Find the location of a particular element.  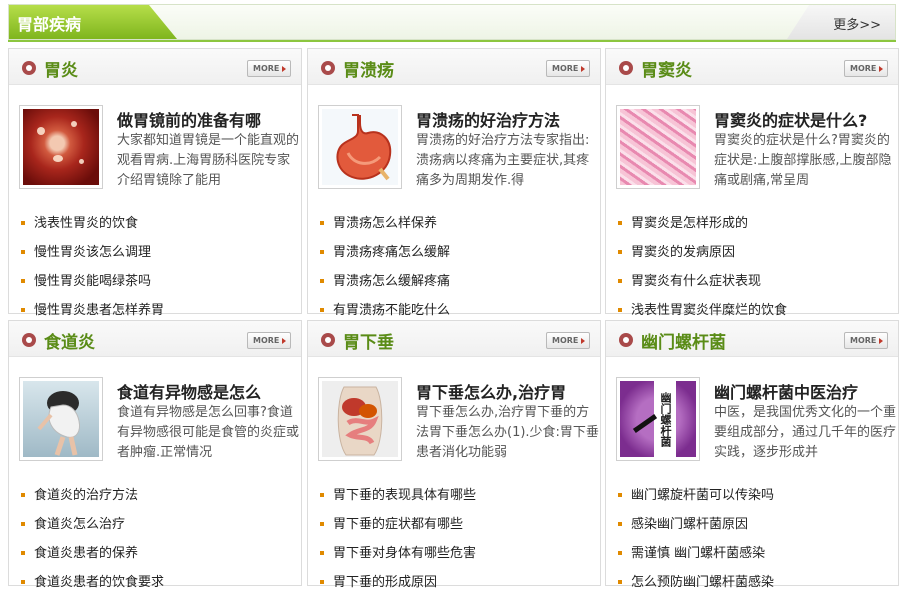

panel-header: 胃炎 MORE is located at coordinates (155, 67).